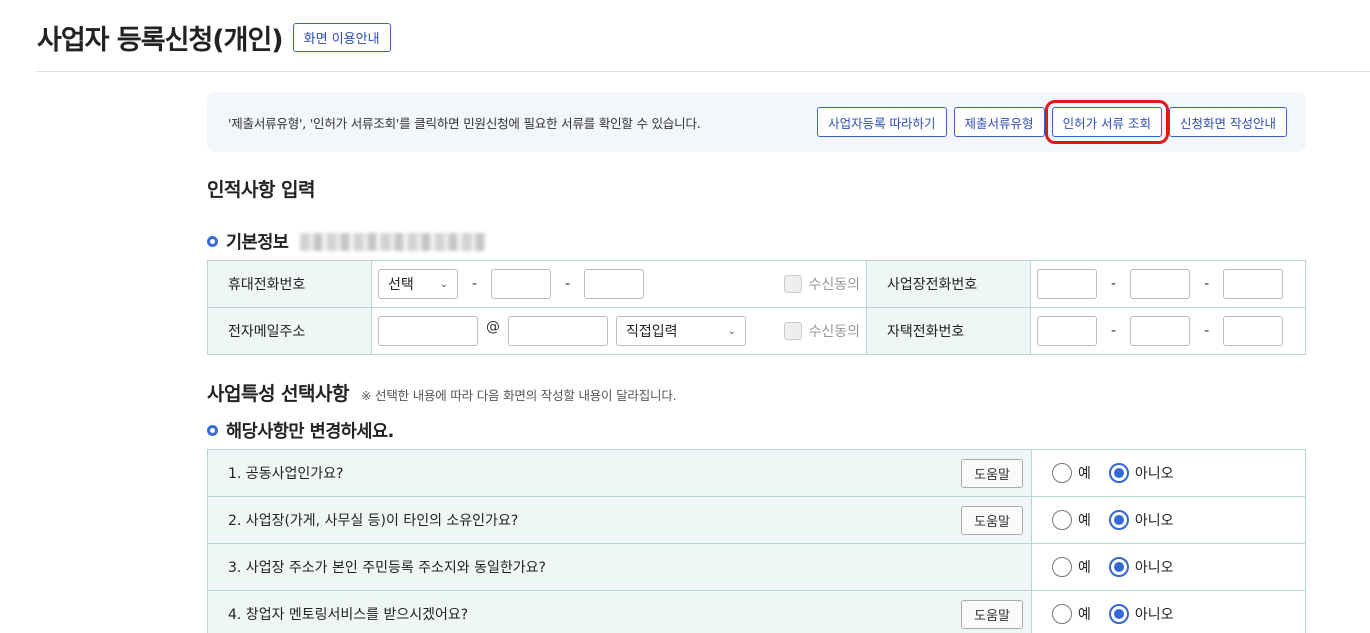 The width and height of the screenshot is (1370, 633). What do you see at coordinates (1253, 284) in the screenshot?
I see `biz-phone-last-input` at bounding box center [1253, 284].